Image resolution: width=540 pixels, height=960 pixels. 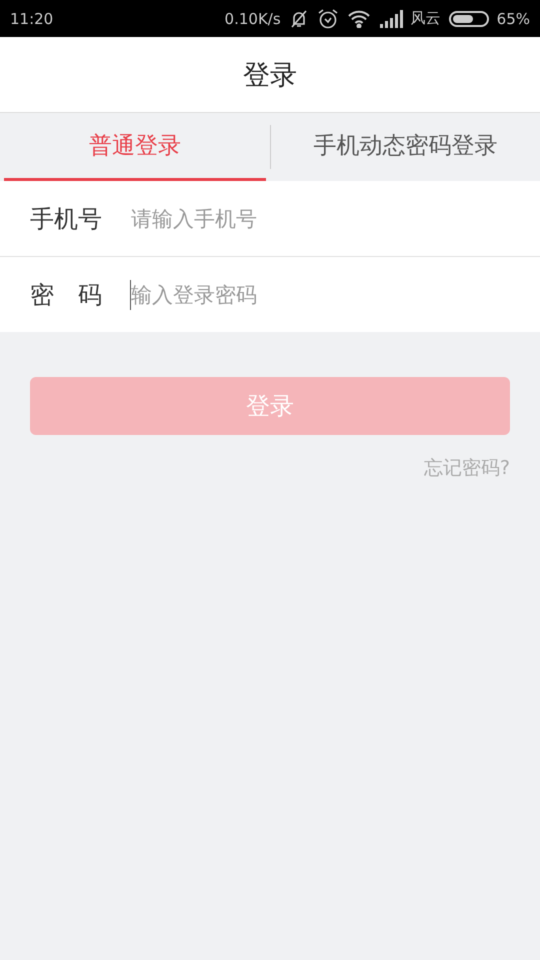 I want to click on network-speed: 0.10K/s, so click(x=252, y=19).